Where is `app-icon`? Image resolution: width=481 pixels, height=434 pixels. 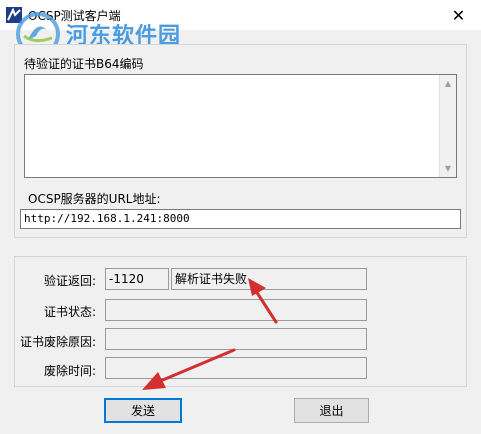
app-icon is located at coordinates (14, 15).